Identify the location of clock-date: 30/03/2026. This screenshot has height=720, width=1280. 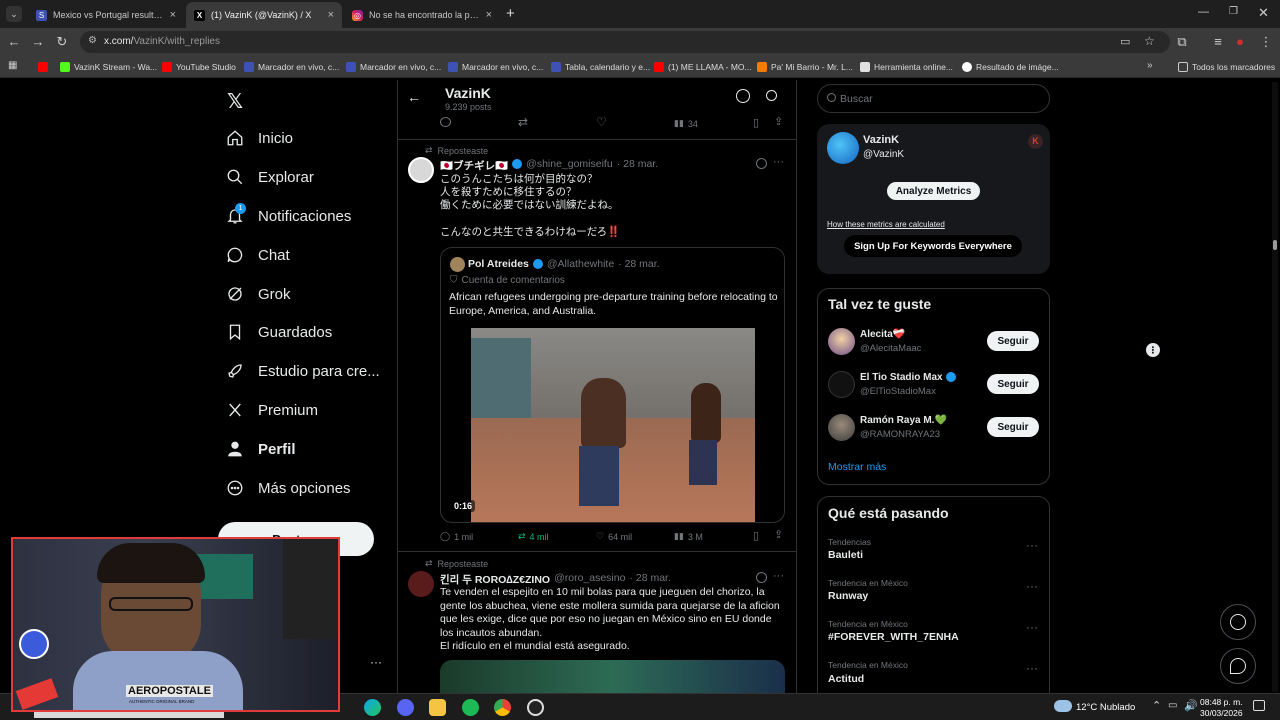
(1221, 713).